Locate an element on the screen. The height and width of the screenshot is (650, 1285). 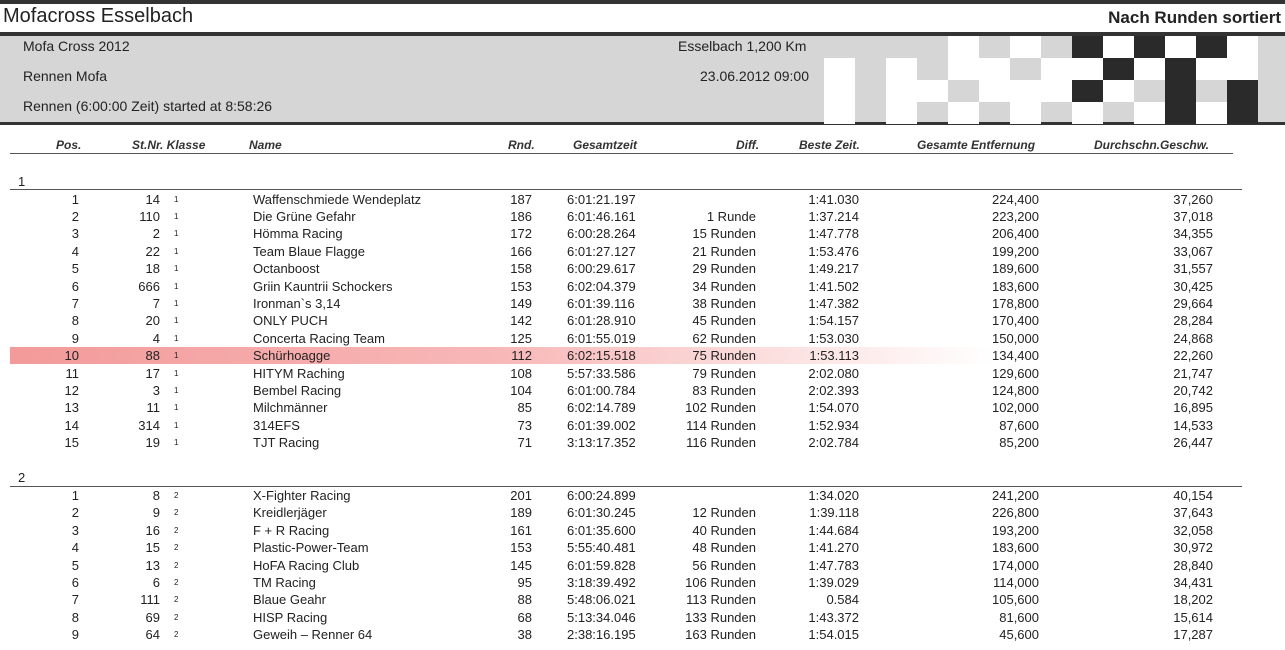
beste-zeit-cell: 1:41.270 is located at coordinates (833, 547).